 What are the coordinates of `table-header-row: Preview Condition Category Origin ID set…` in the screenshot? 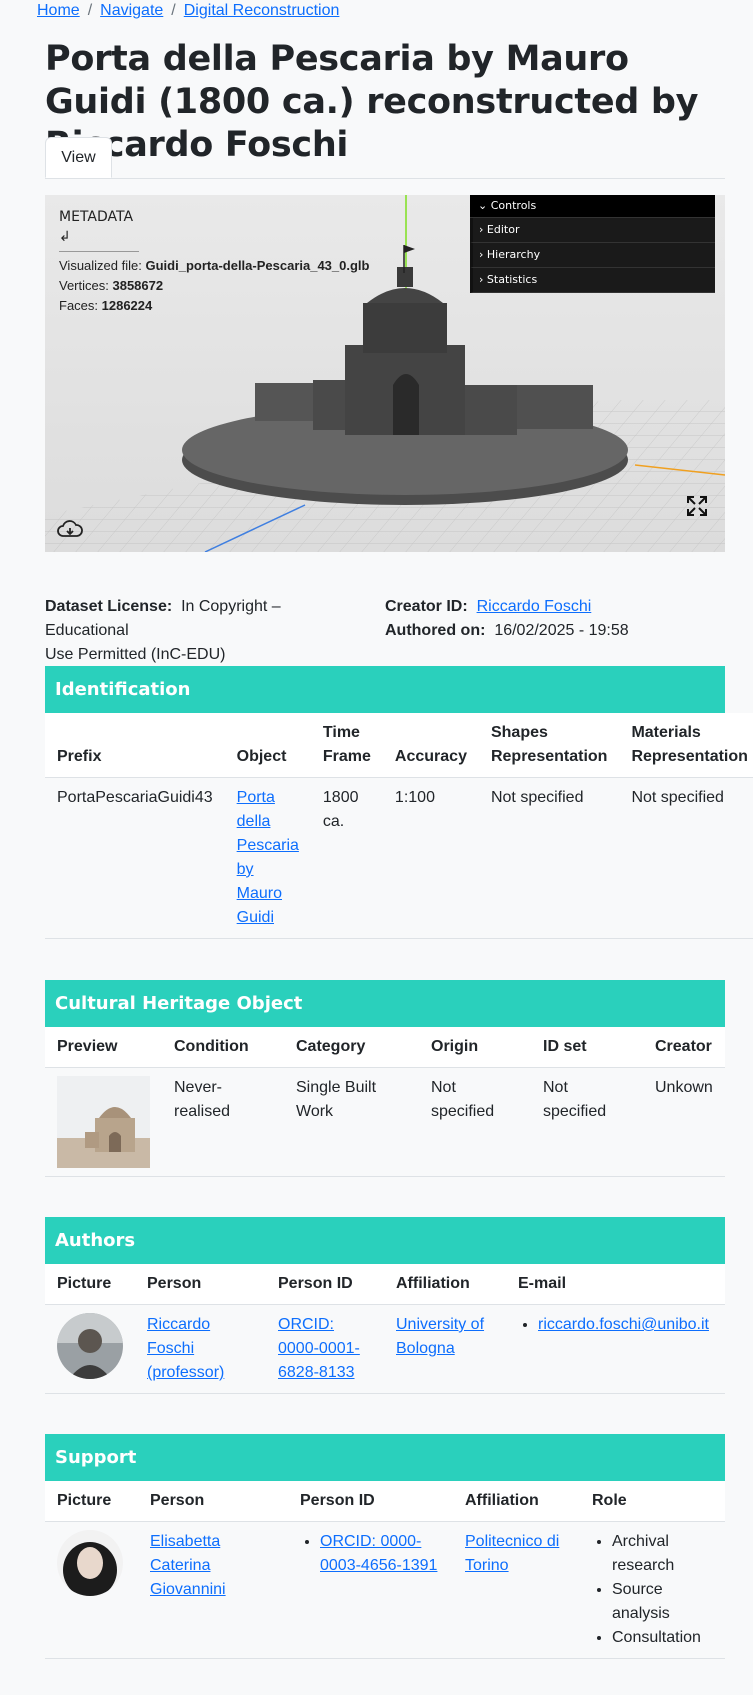 It's located at (385, 1047).